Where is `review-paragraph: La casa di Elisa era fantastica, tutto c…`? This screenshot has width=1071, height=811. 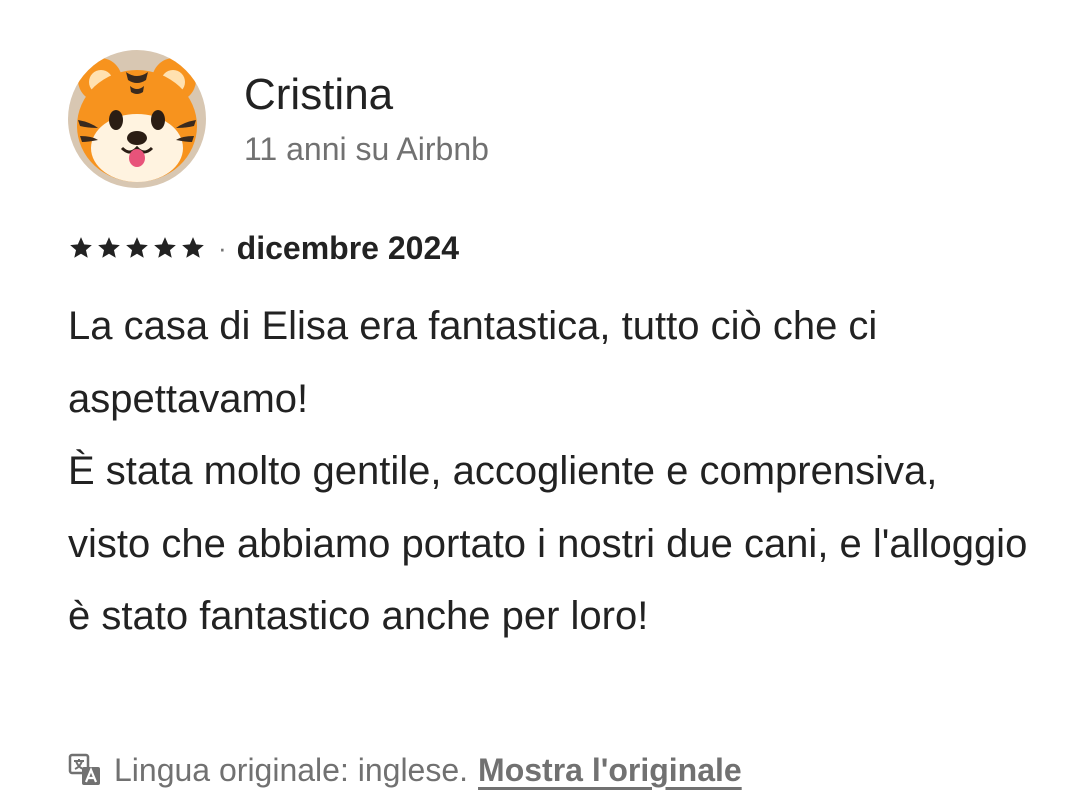
review-paragraph: La casa di Elisa era fantastica, tutto c… is located at coordinates (473, 362).